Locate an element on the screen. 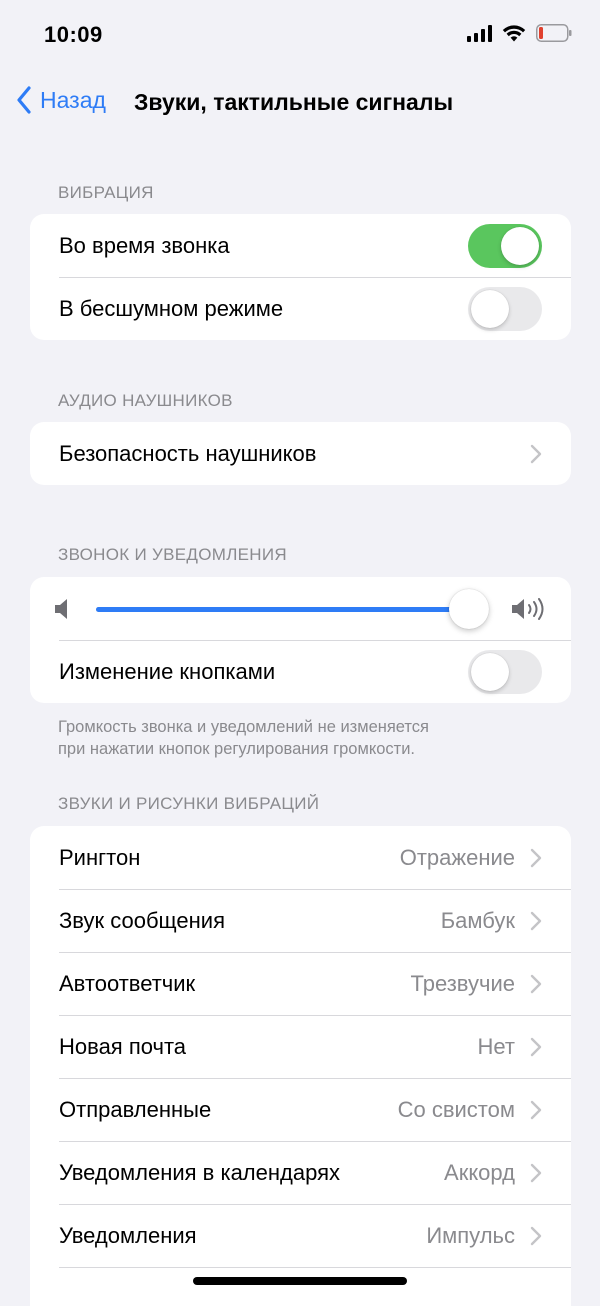  ringer-volume-row is located at coordinates (300, 608).